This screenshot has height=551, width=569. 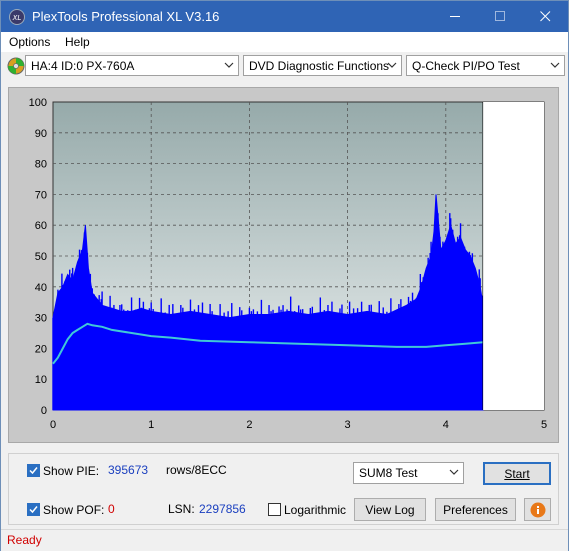 I want to click on menu-help: Help, so click(x=77, y=42).